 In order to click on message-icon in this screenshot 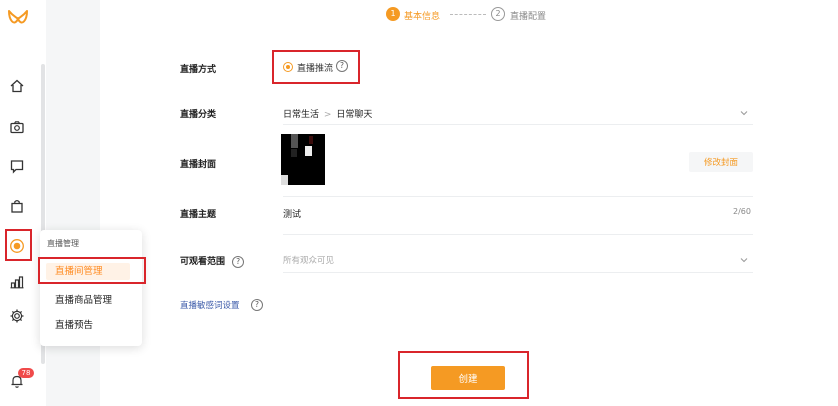, I will do `click(17, 166)`.